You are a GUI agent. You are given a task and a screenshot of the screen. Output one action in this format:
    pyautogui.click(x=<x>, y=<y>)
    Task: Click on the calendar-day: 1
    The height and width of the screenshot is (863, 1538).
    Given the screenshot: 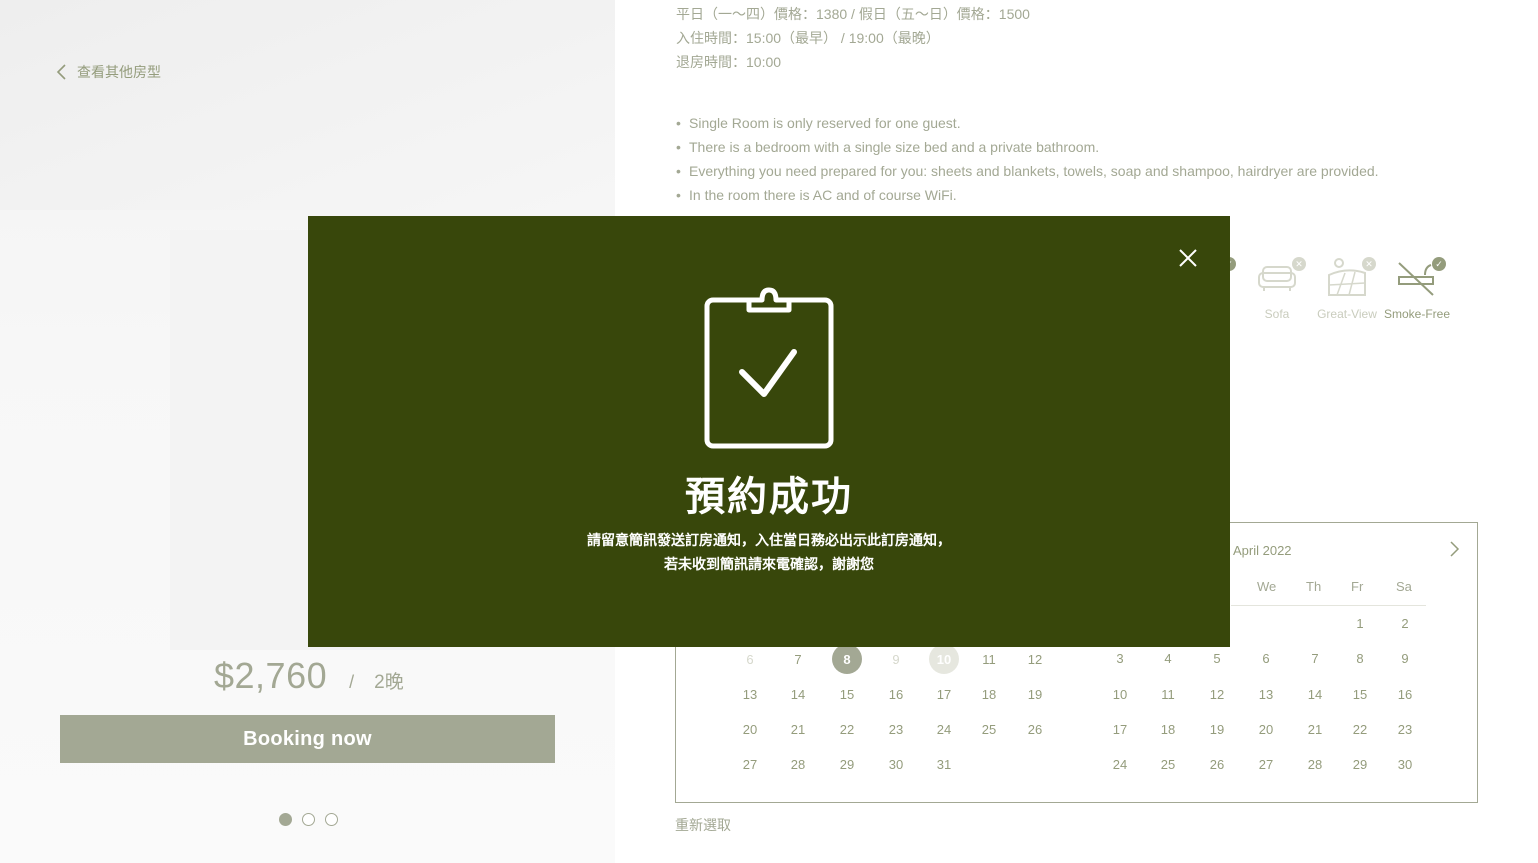 What is the action you would take?
    pyautogui.click(x=1360, y=623)
    